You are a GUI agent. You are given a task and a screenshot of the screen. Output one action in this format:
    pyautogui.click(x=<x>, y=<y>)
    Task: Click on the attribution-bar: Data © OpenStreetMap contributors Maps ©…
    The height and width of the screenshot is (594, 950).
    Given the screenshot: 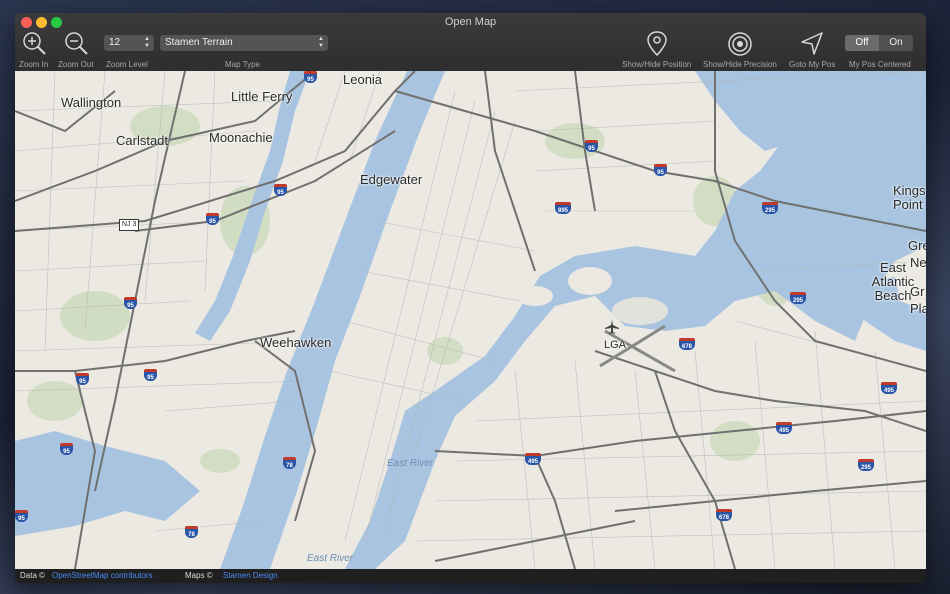 What is the action you would take?
    pyautogui.click(x=470, y=576)
    